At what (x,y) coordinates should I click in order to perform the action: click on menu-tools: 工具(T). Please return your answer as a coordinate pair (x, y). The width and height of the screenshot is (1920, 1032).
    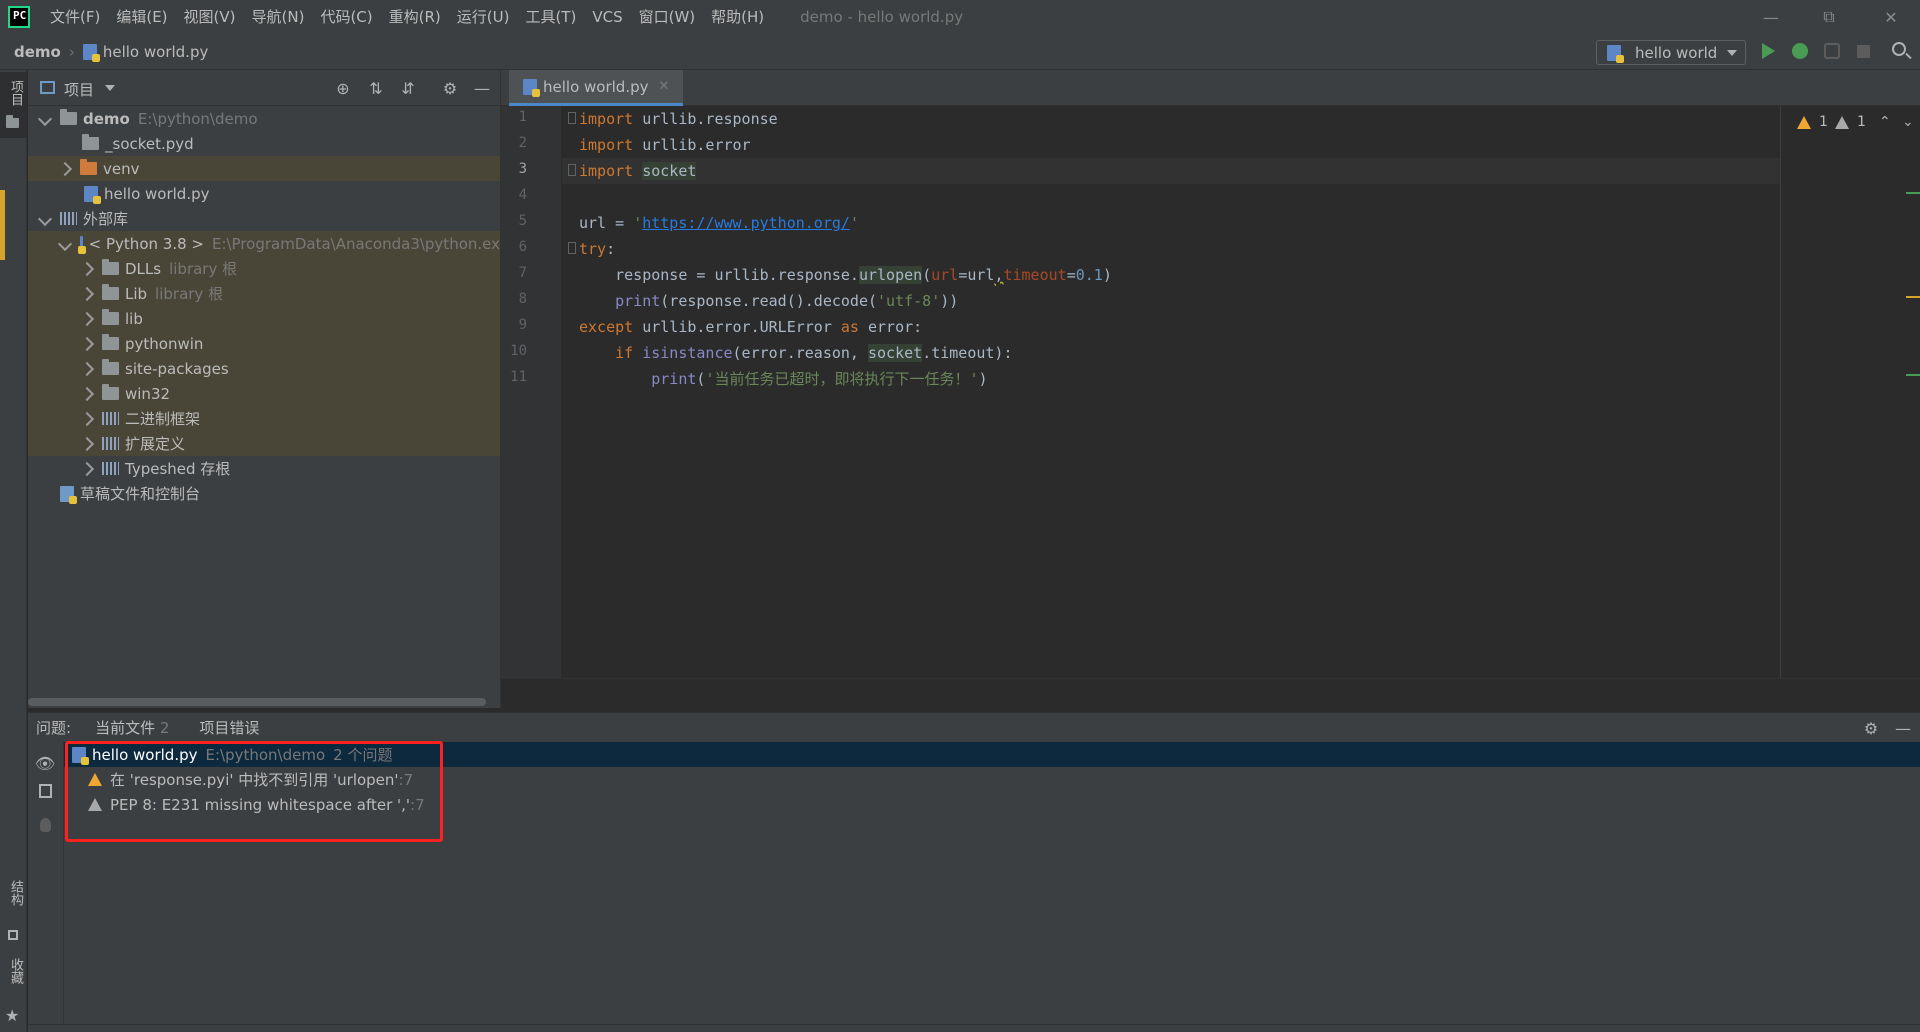
    Looking at the image, I should click on (550, 17).